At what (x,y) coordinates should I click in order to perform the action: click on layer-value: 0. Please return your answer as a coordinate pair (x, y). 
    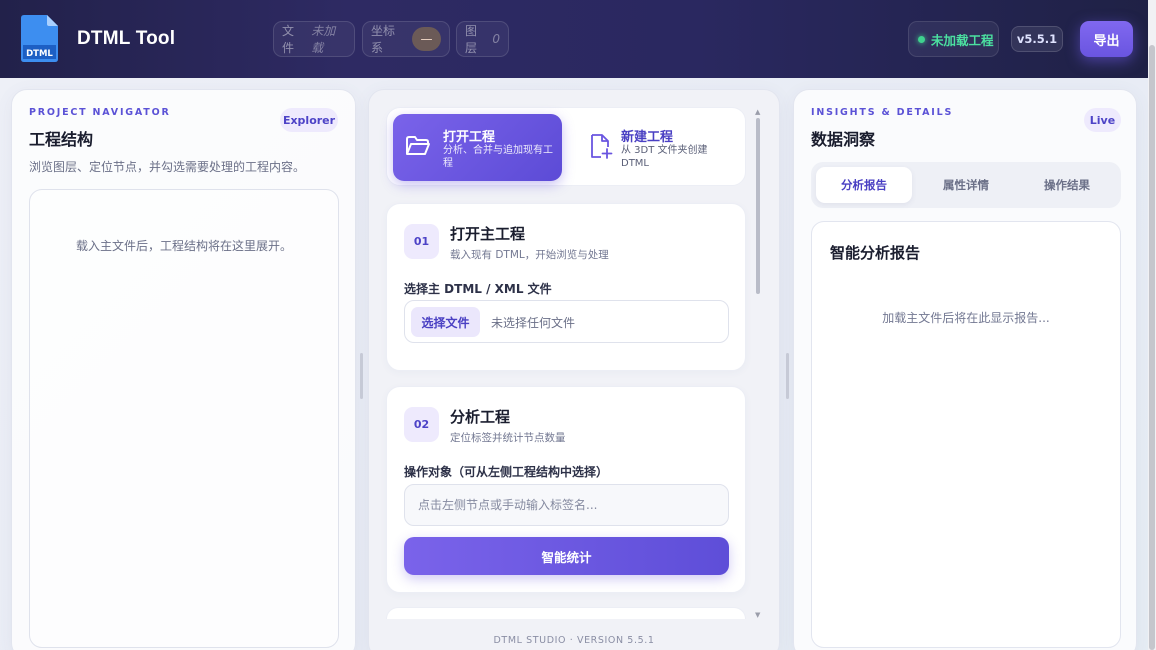
    Looking at the image, I should click on (496, 39).